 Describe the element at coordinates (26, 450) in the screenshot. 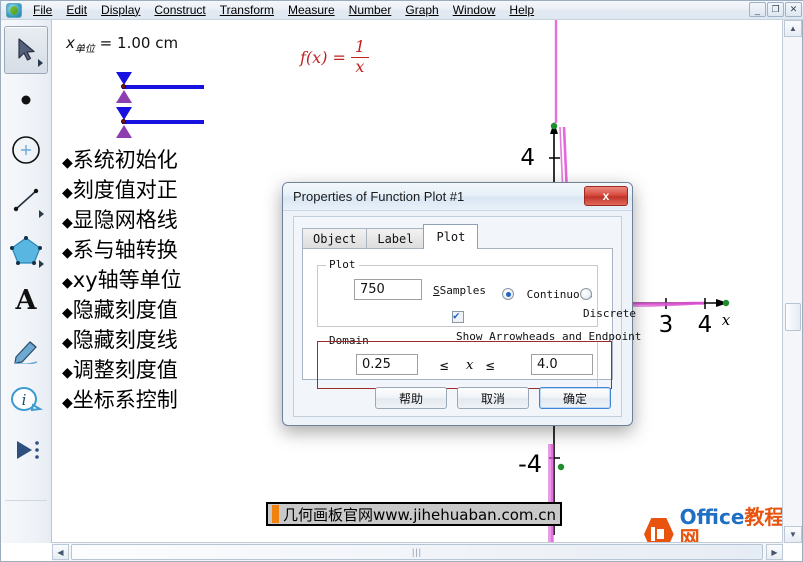

I see `custom-tool` at that location.